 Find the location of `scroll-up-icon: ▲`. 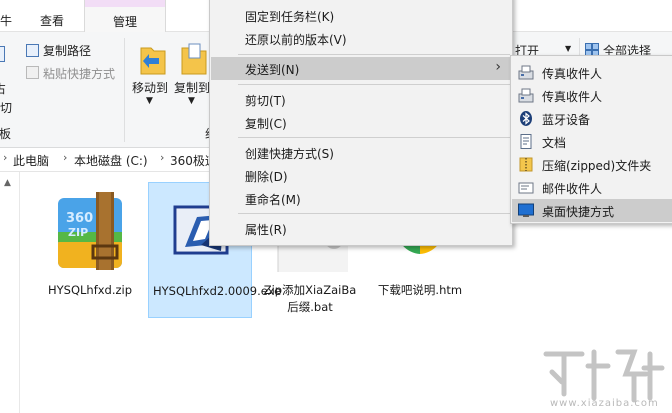

scroll-up-icon: ▲ is located at coordinates (7, 183).